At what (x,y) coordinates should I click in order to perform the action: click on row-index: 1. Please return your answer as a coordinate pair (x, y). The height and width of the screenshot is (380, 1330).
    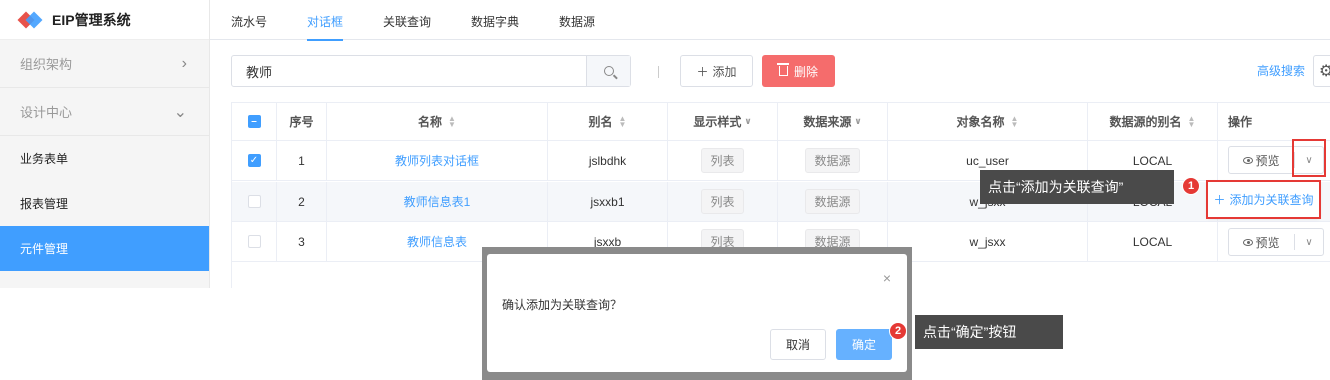
    Looking at the image, I should click on (302, 160).